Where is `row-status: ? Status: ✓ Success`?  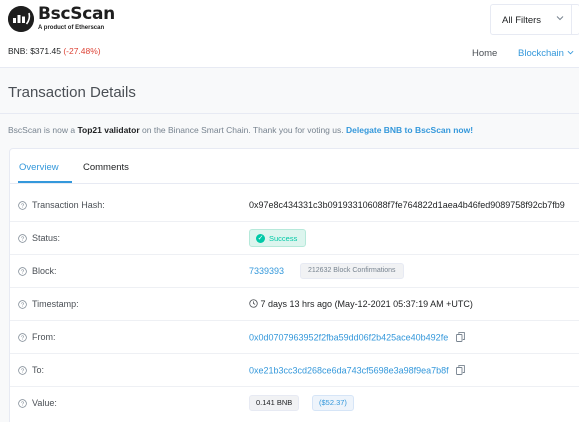
row-status: ? Status: ✓ Success is located at coordinates (294, 238).